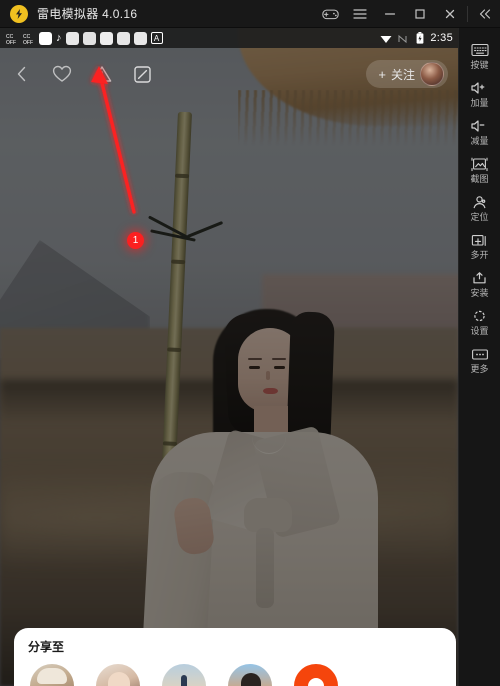 The image size is (500, 686). Describe the element at coordinates (479, 103) in the screenshot. I see `toolbar-label: 加量` at that location.